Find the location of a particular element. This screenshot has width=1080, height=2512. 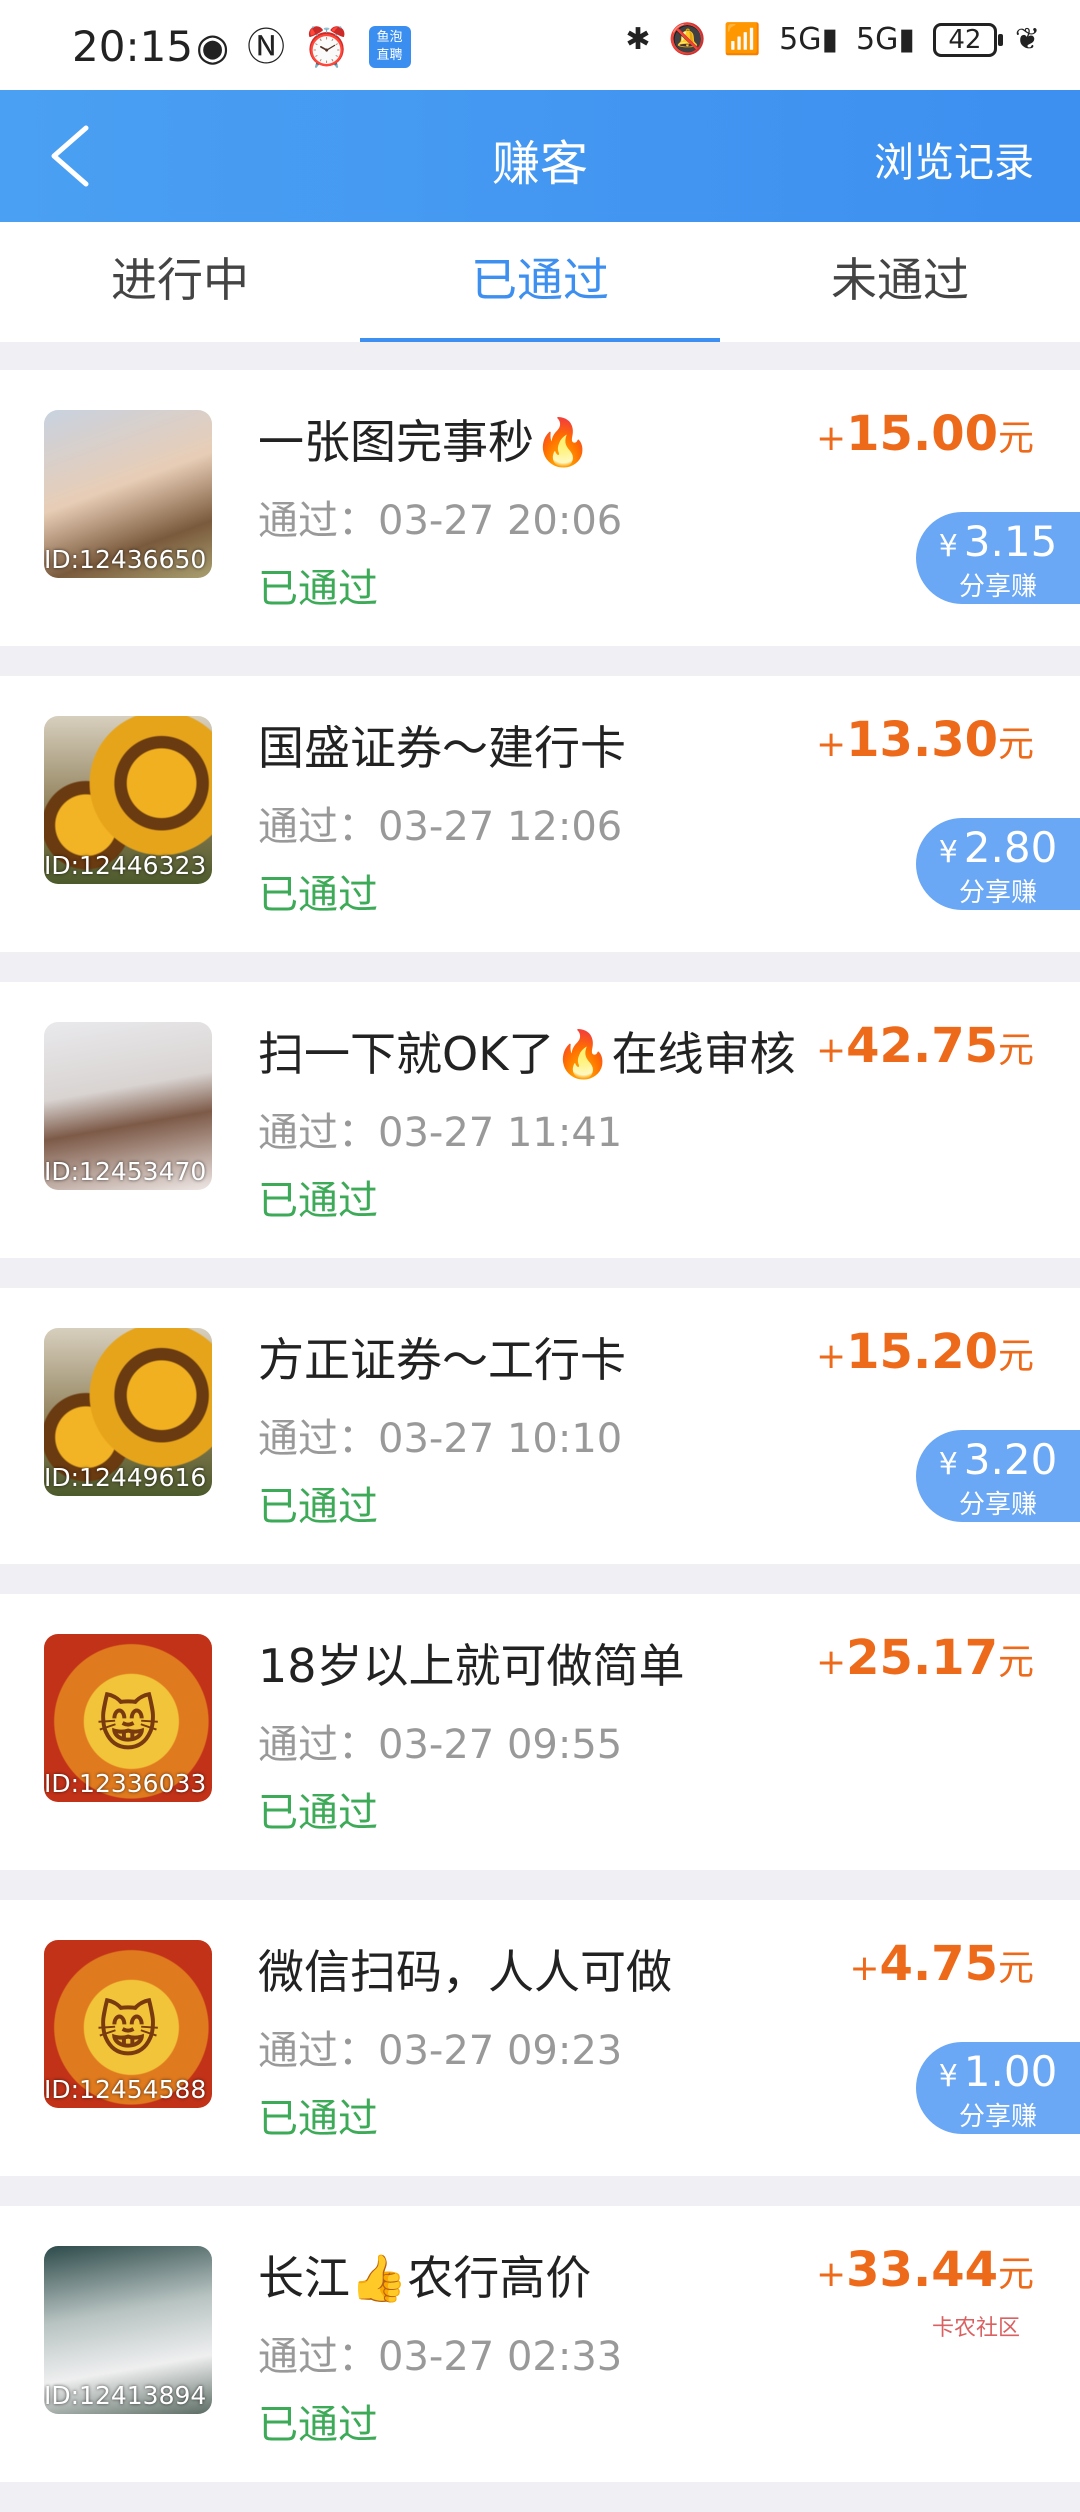

passed-time: 通过：03-27 12:06 is located at coordinates (440, 827).